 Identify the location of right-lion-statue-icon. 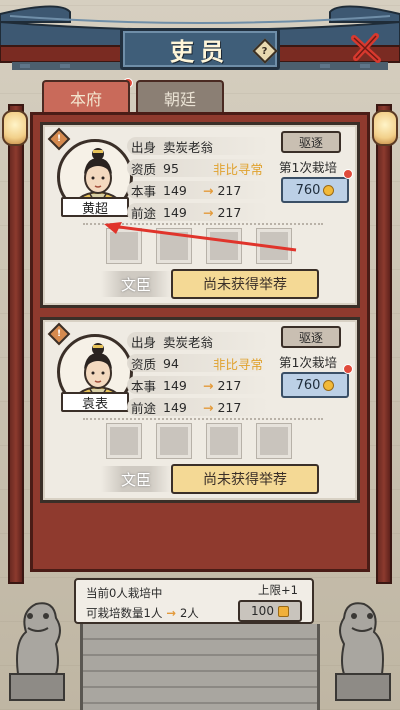
(363, 651).